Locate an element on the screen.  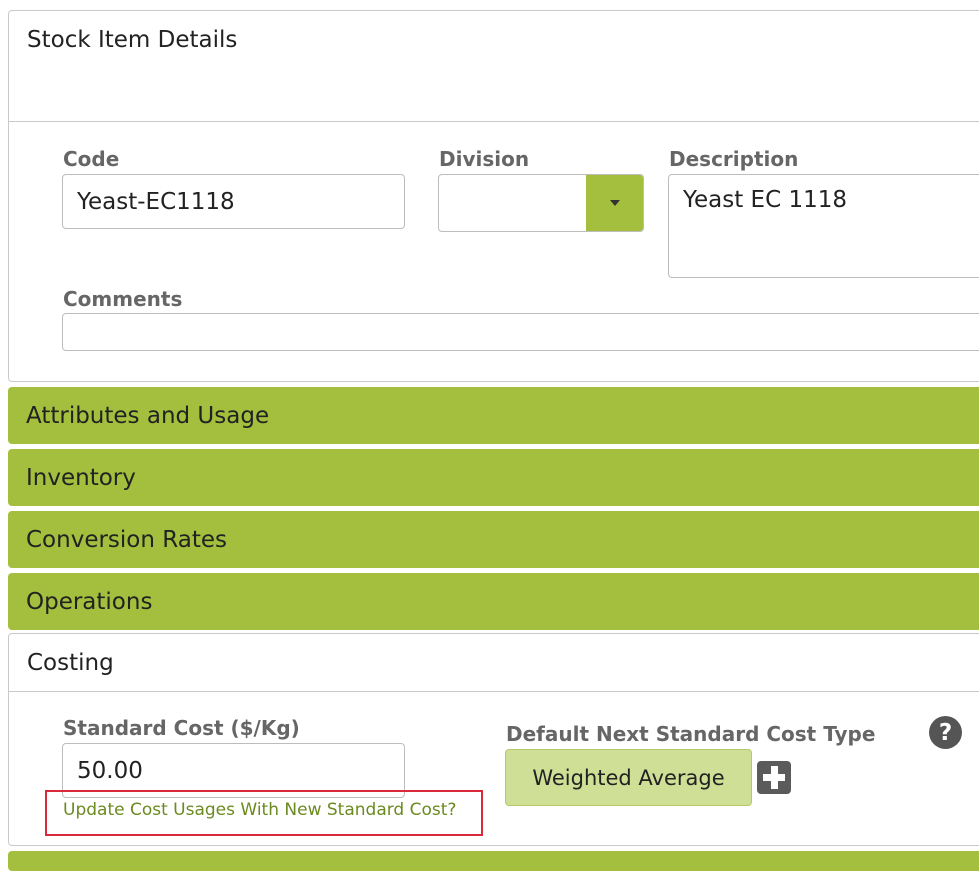
code-value: Yeast-EC1118 is located at coordinates (156, 201).